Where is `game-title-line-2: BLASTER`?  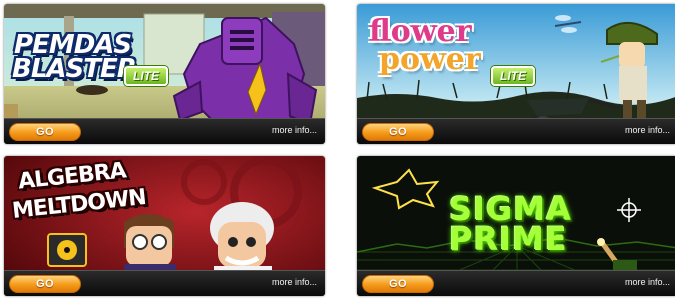 game-title-line-2: BLASTER is located at coordinates (74, 69).